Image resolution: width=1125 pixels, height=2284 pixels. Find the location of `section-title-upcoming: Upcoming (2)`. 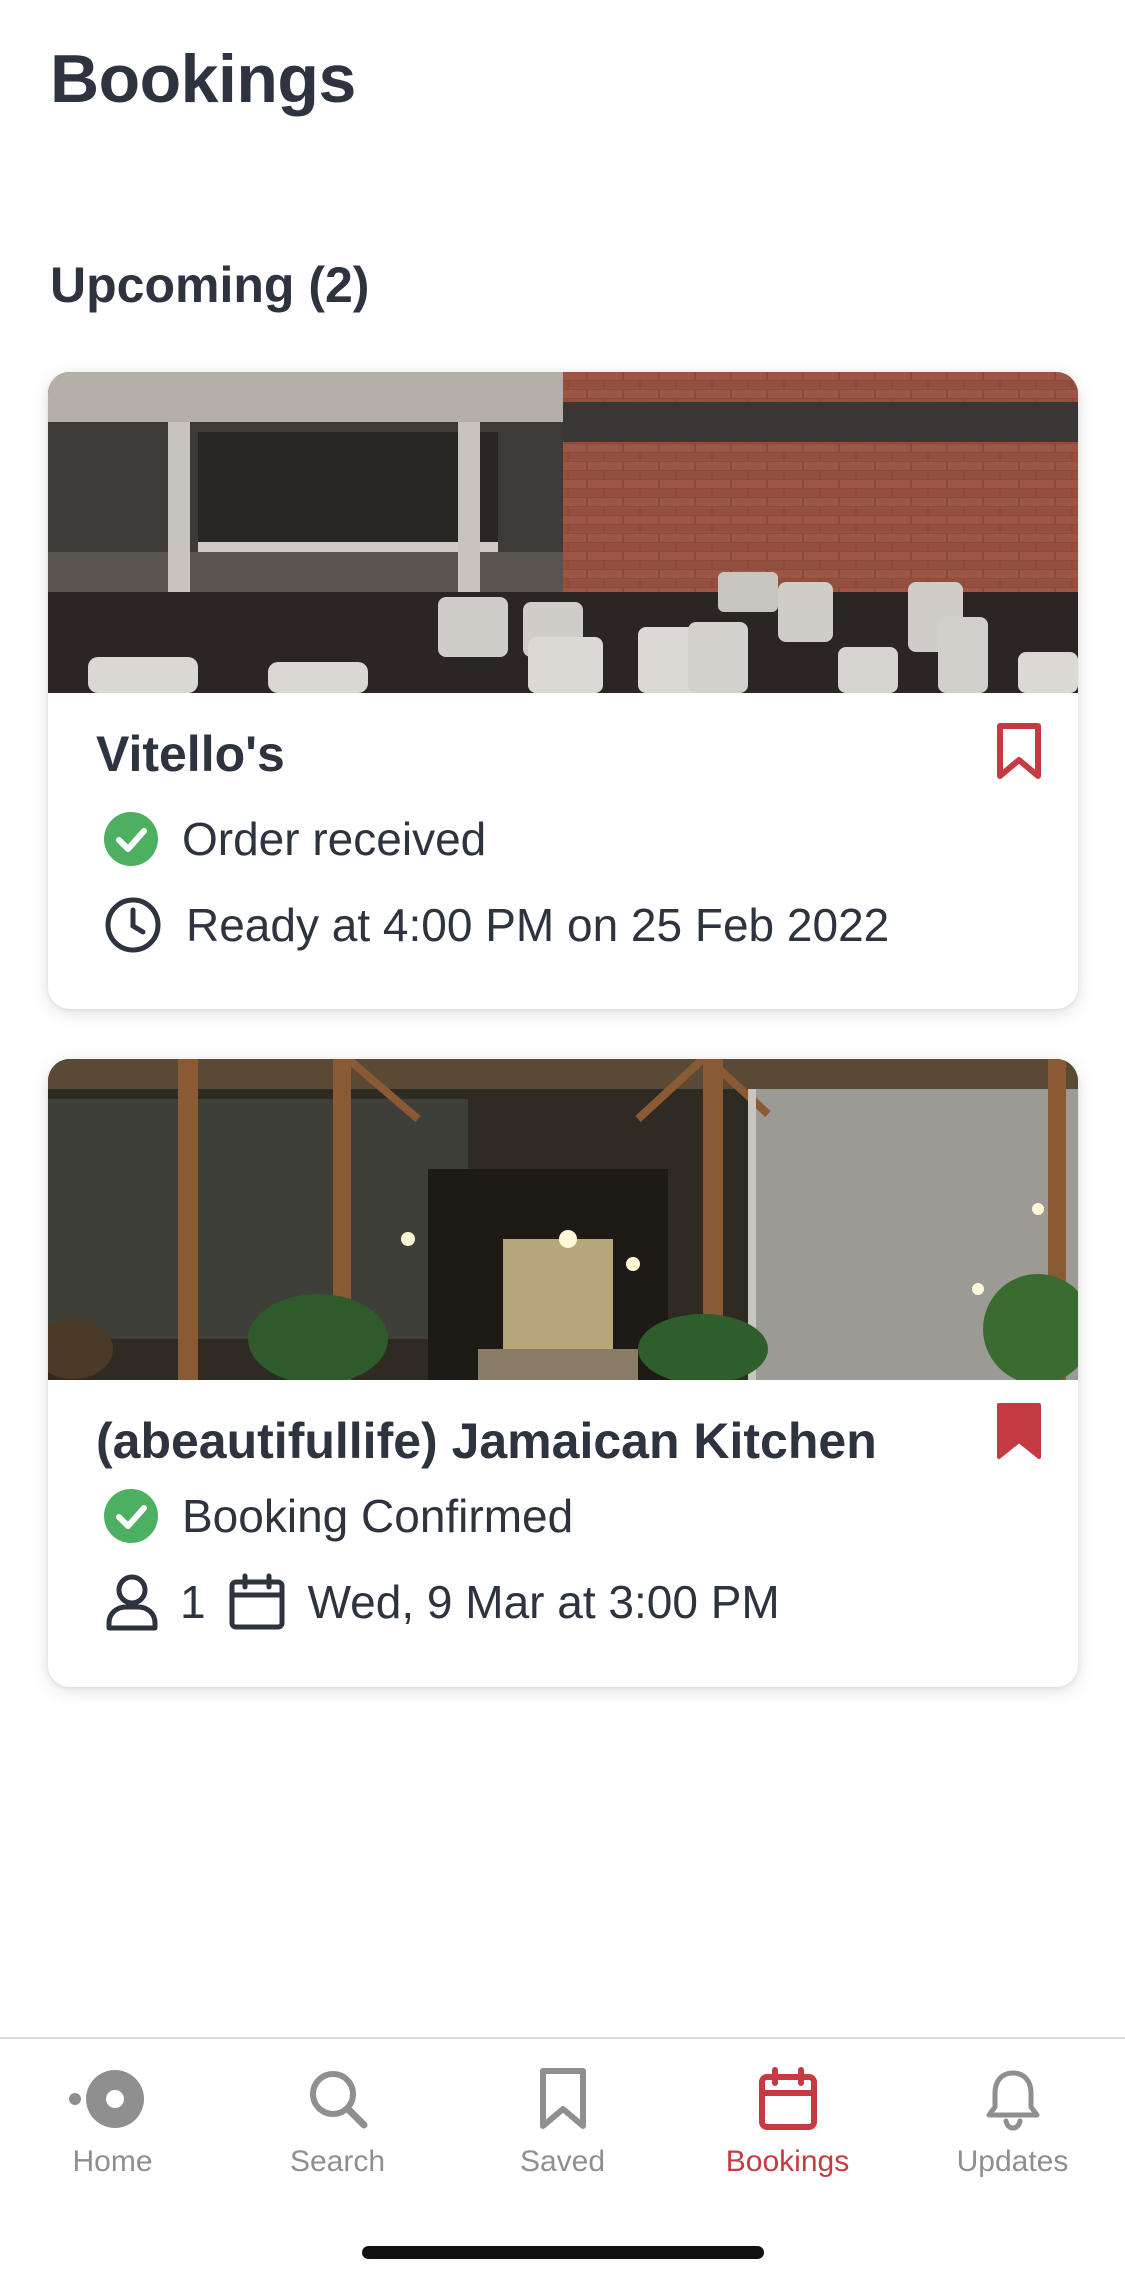

section-title-upcoming: Upcoming (2) is located at coordinates (210, 285).